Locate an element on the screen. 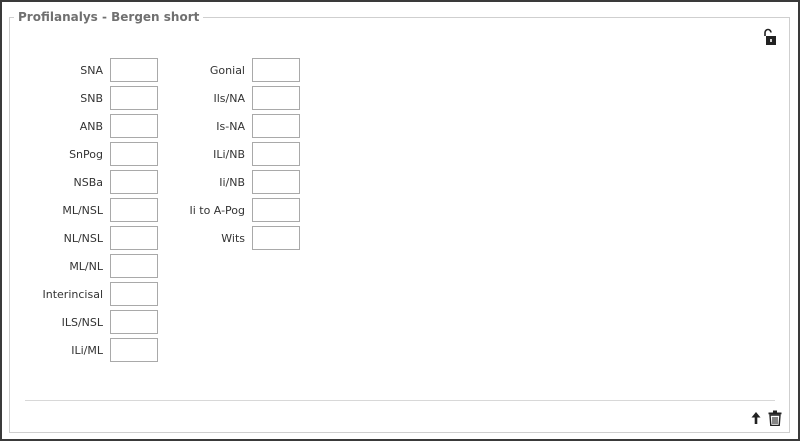  label-ii-nb: Ii/NB is located at coordinates (232, 182).